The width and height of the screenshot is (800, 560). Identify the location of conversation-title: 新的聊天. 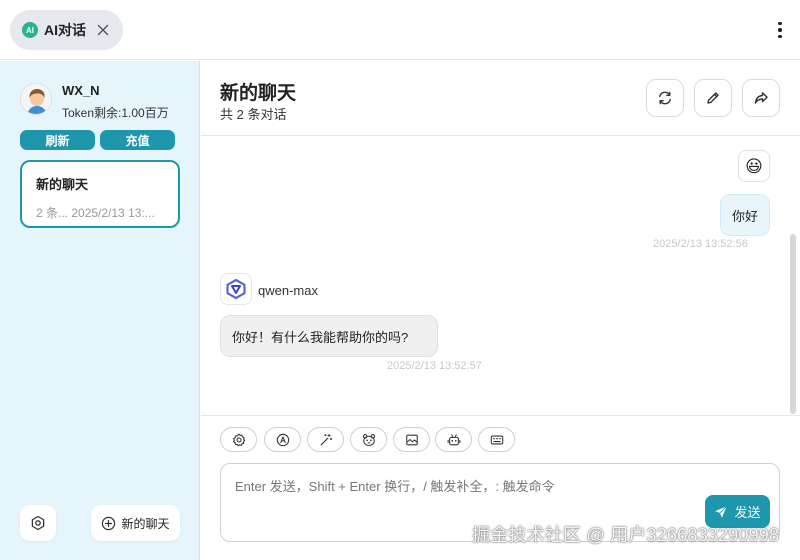
(62, 184).